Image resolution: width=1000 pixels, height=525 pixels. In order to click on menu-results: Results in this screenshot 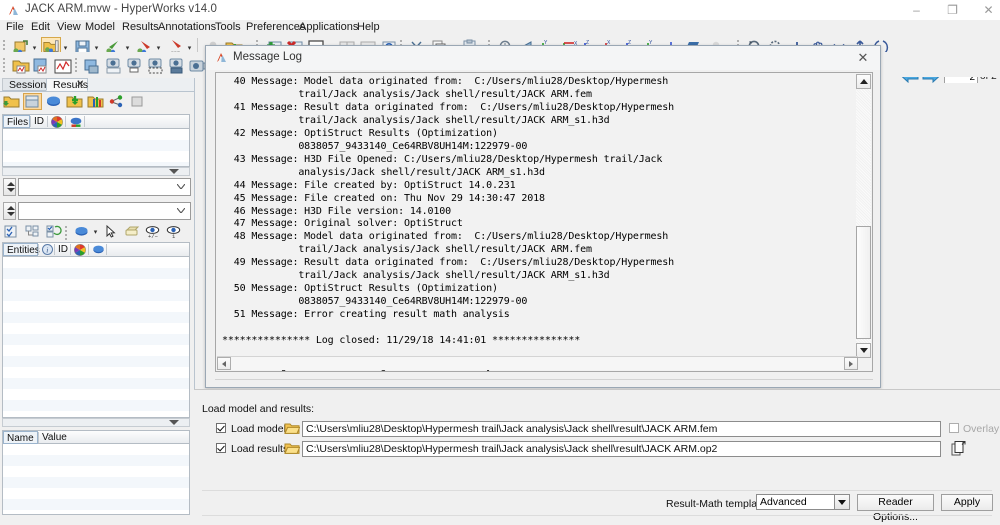, I will do `click(140, 27)`.